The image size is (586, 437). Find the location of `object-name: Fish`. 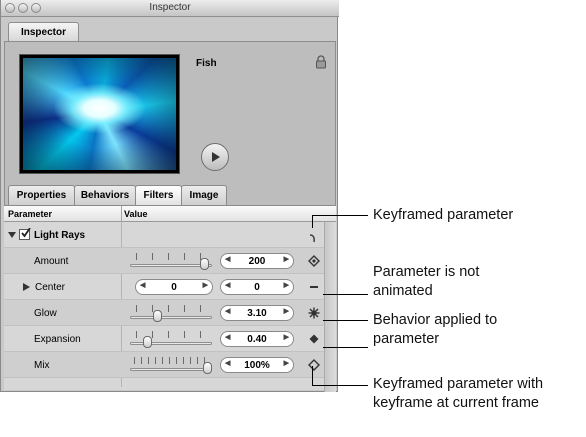

object-name: Fish is located at coordinates (206, 63).